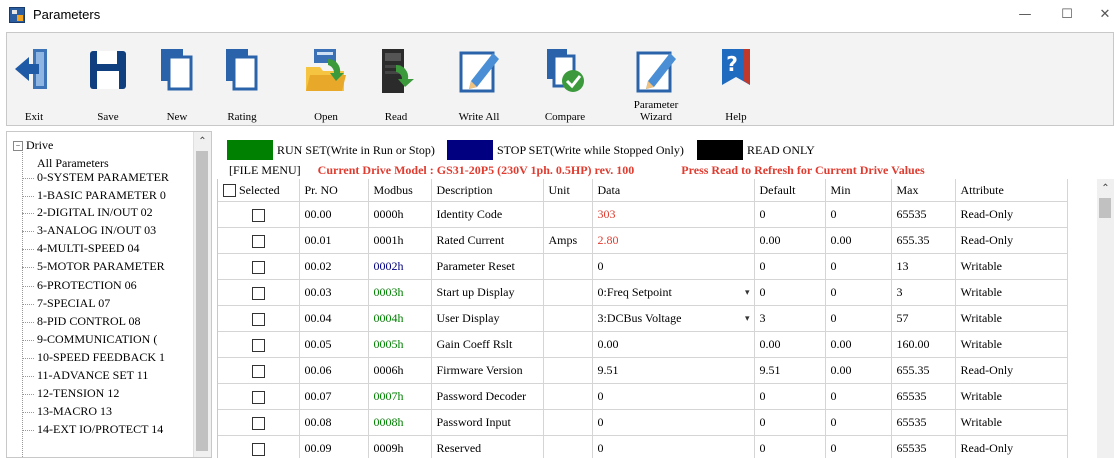 Image resolution: width=1114 pixels, height=458 pixels. What do you see at coordinates (259, 190) in the screenshot?
I see `column-header-selected: Selected` at bounding box center [259, 190].